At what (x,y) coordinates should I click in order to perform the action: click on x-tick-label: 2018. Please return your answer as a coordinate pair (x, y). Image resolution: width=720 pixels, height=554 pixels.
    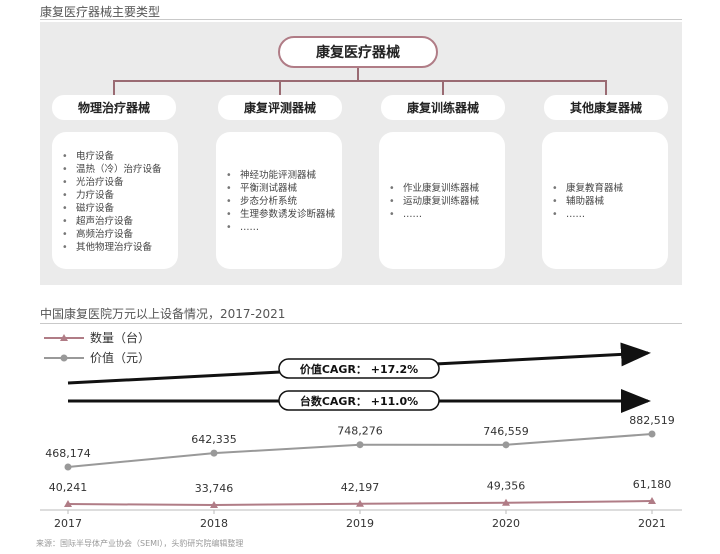
    Looking at the image, I should click on (214, 523).